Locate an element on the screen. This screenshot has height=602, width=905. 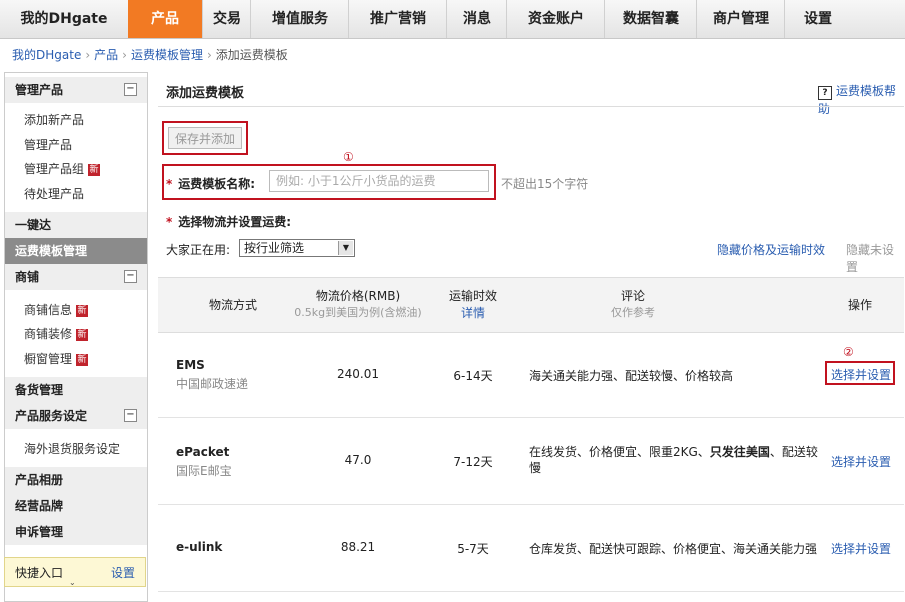
header-price-sub: 0.5kg到美国为例(含燃油) is located at coordinates (358, 312).